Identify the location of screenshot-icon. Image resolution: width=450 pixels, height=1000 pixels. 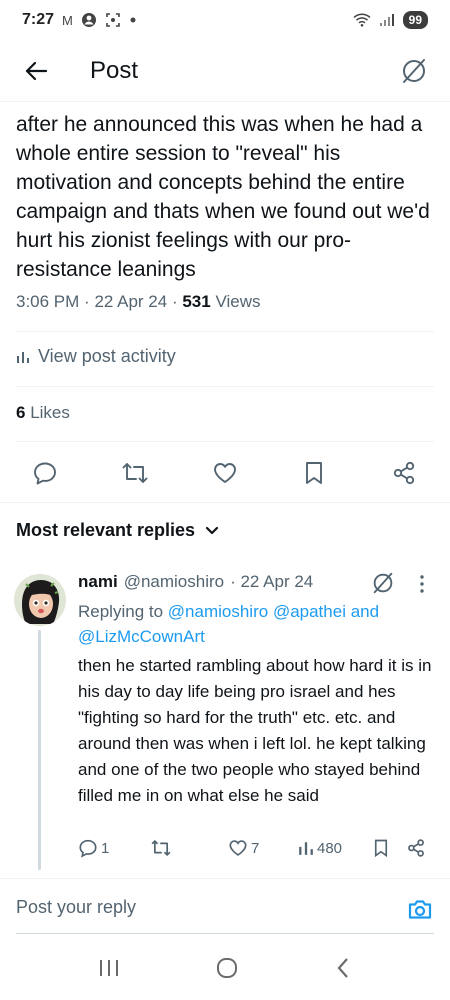
(113, 20).